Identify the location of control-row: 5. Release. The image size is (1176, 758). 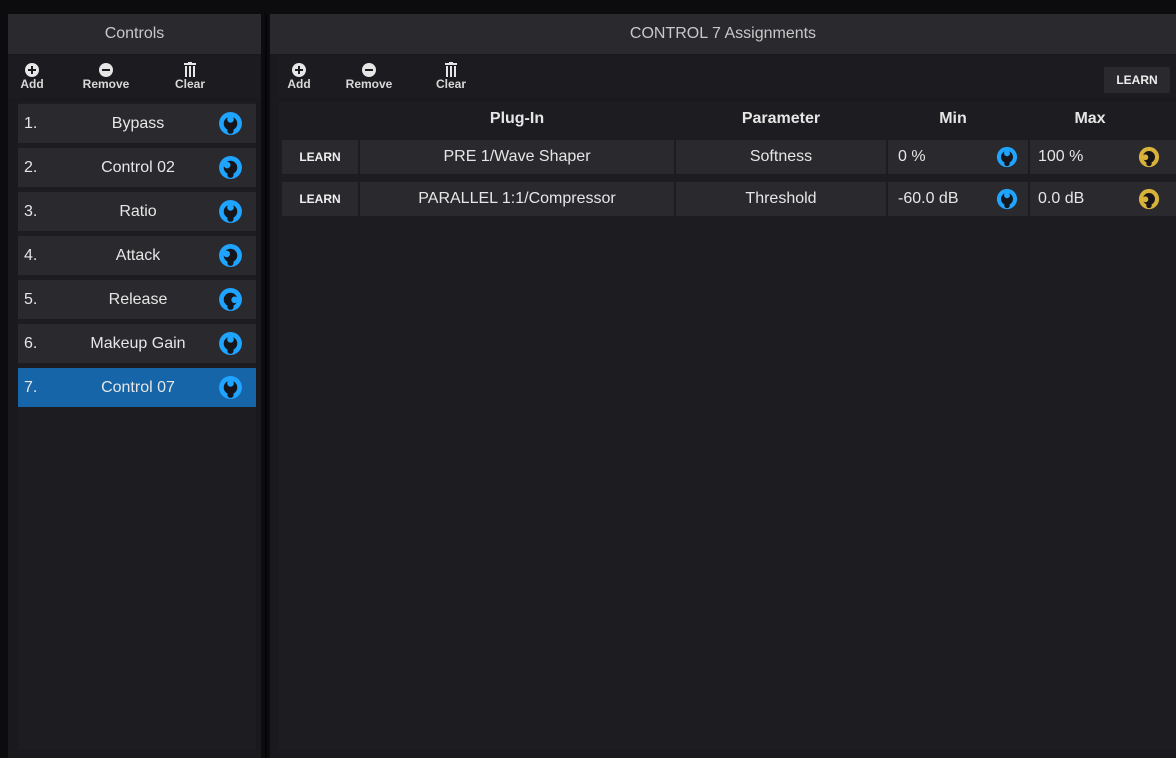
(137, 299).